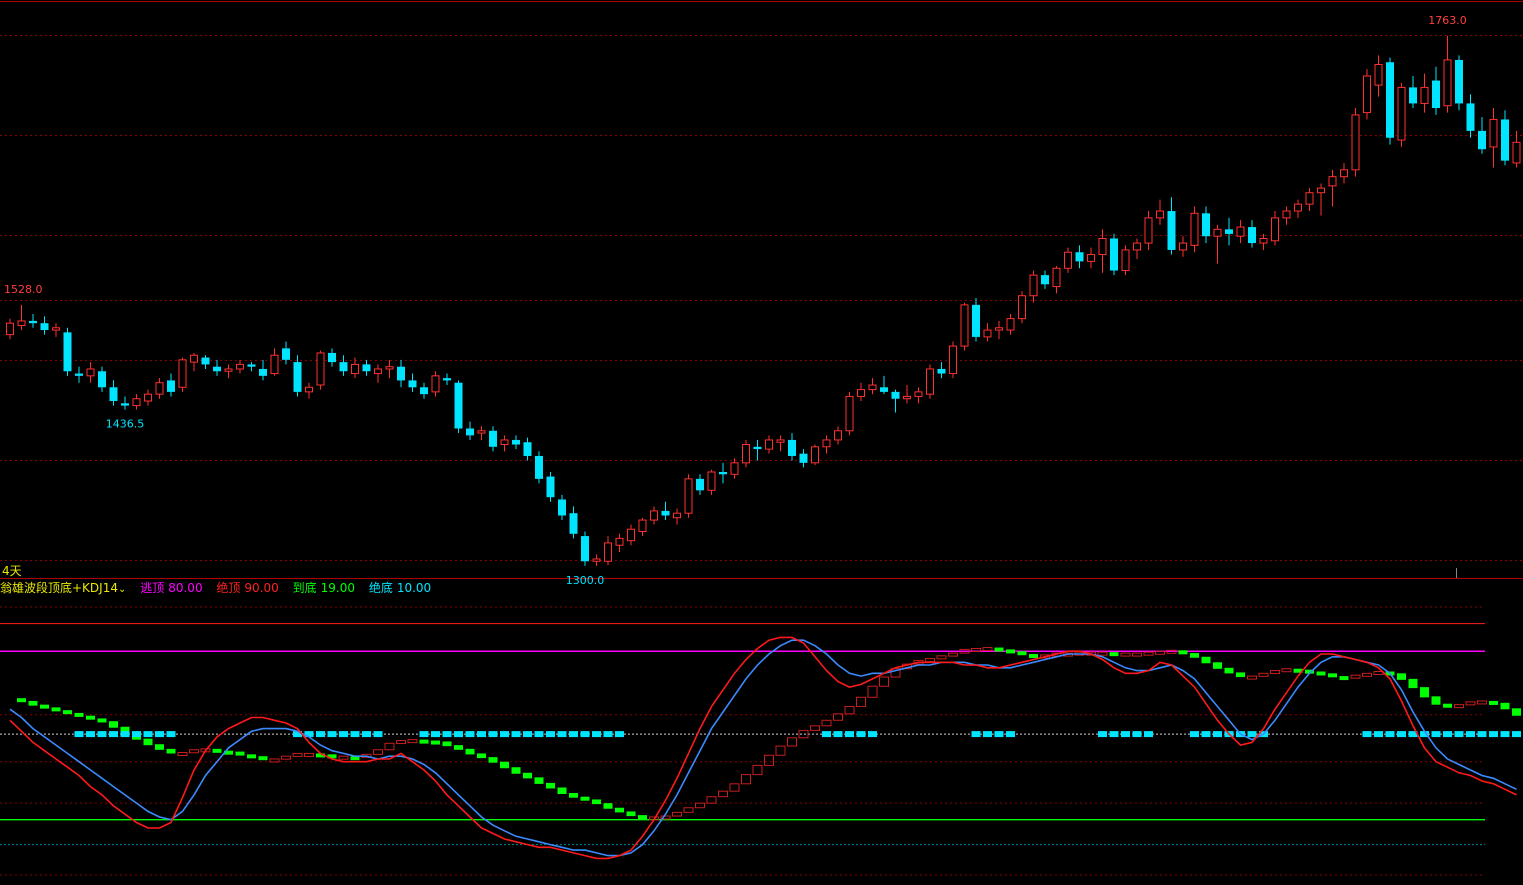 This screenshot has width=1523, height=885. Describe the element at coordinates (380, 588) in the screenshot. I see `param-label-bottom-absolute: 绝底` at that location.